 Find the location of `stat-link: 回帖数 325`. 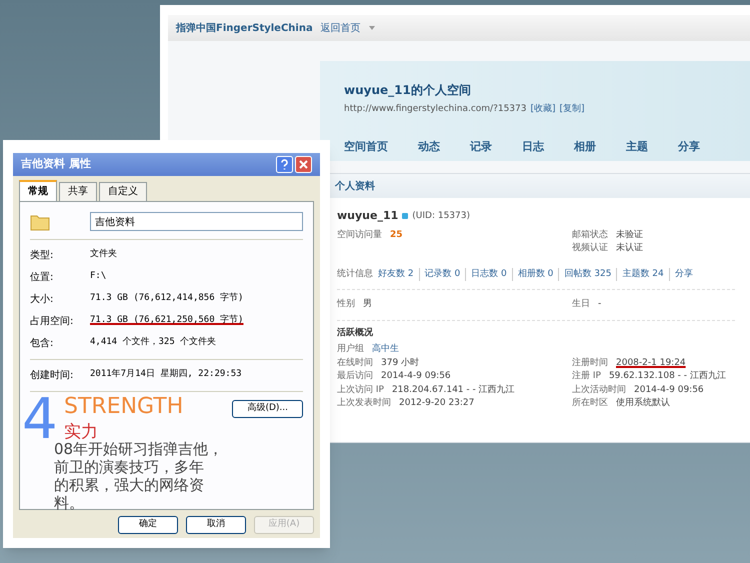

stat-link: 回帖数 325 is located at coordinates (585, 274).